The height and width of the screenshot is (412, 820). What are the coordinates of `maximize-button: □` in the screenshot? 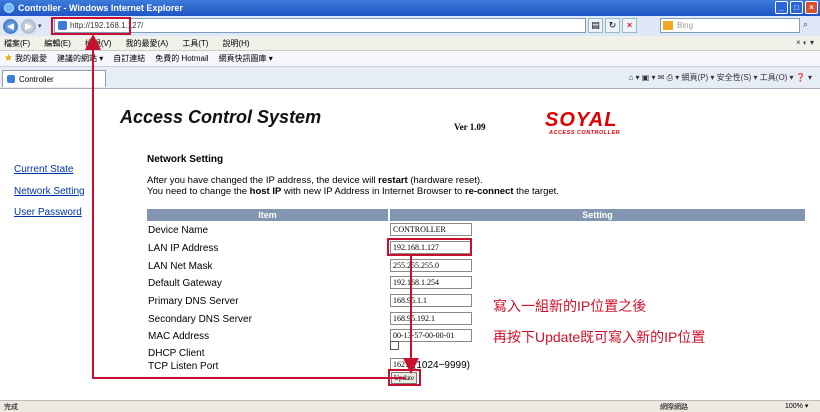 It's located at (796, 7).